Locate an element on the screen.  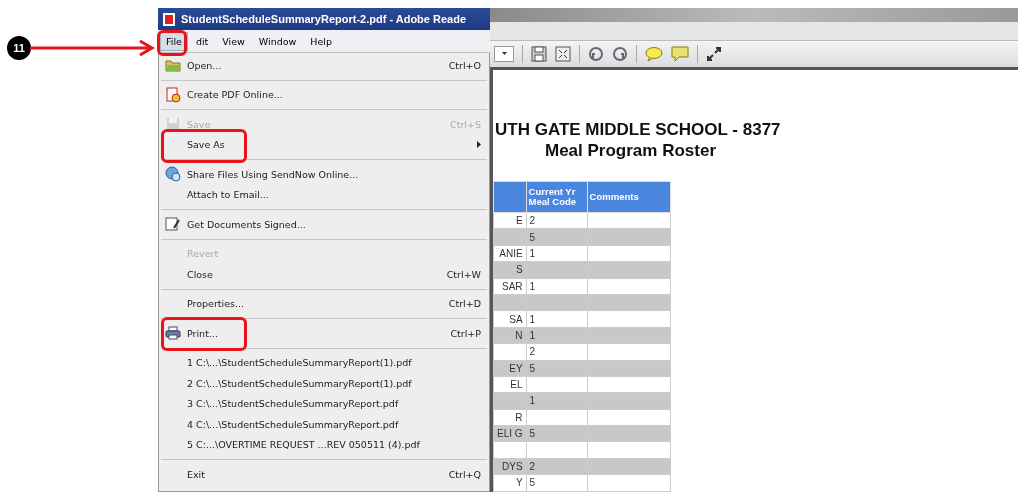
save-icon is located at coordinates (539, 54).